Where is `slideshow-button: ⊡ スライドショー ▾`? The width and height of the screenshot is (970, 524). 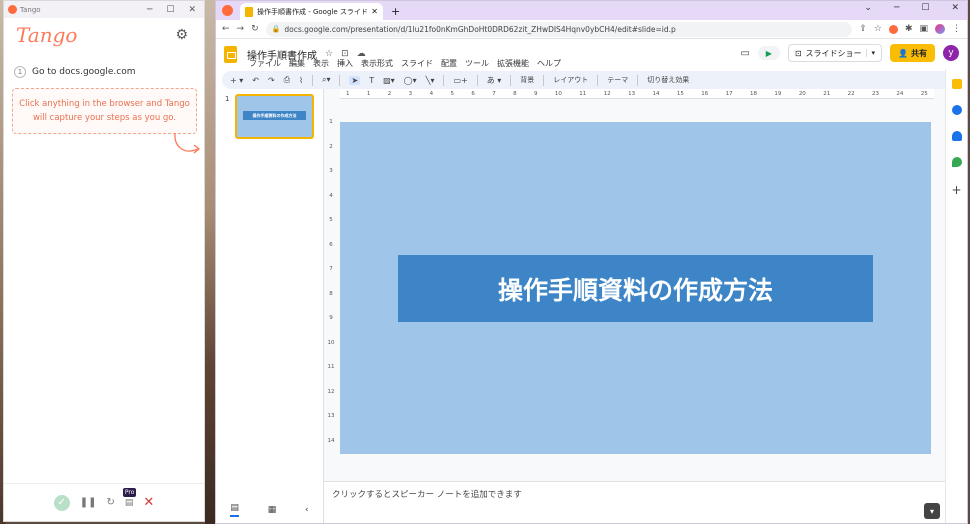 slideshow-button: ⊡ スライドショー ▾ is located at coordinates (835, 53).